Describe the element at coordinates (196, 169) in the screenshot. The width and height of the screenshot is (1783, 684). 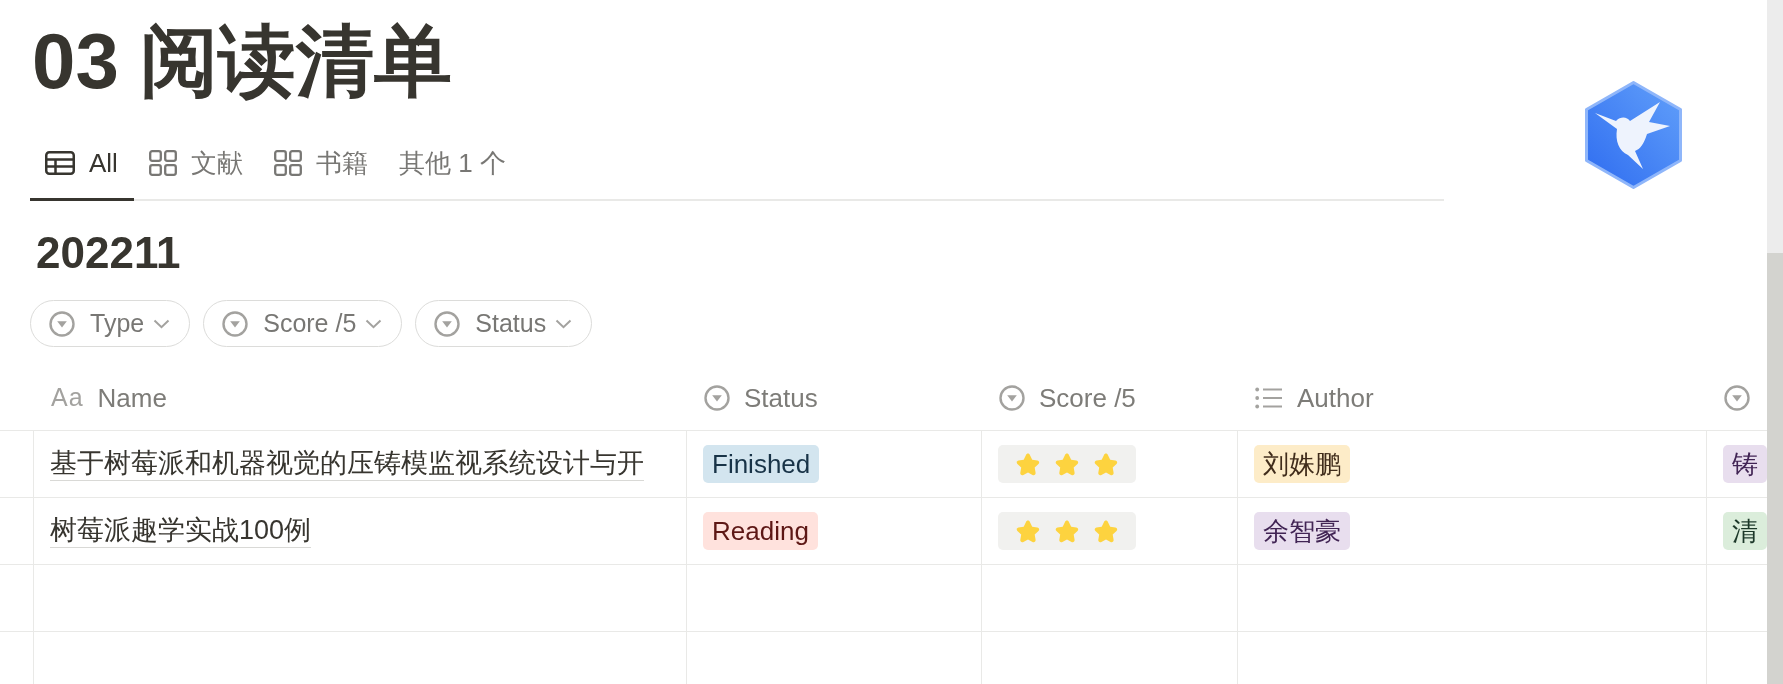
I see `view-tab: 文献` at that location.